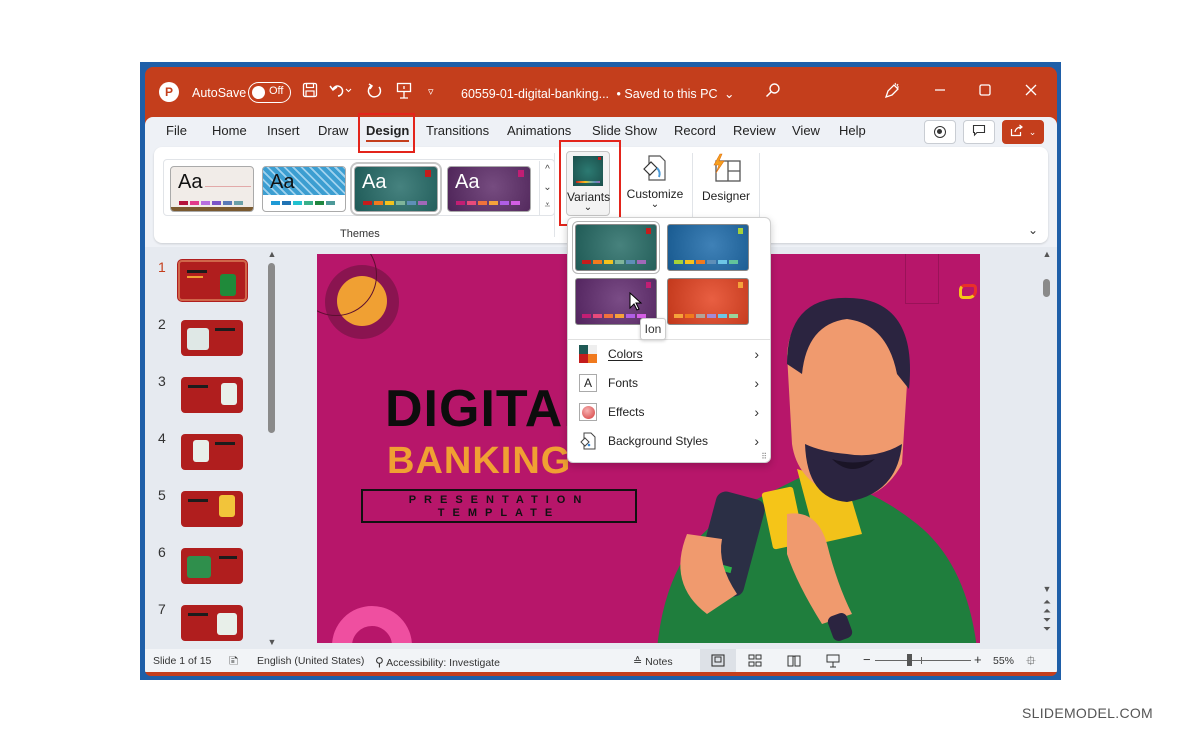 The height and width of the screenshot is (743, 1200). I want to click on tab-transitions: Transitions, so click(457, 130).